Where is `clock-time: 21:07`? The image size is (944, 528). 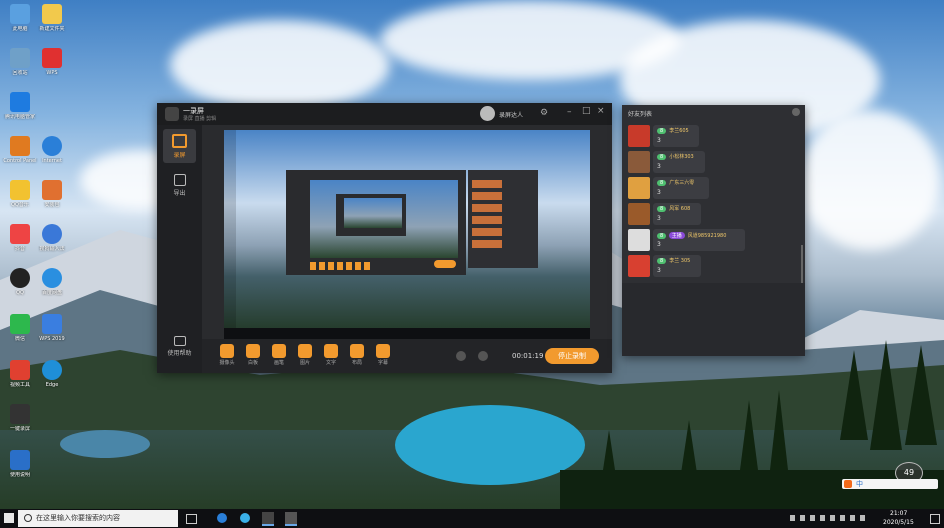
clock-time: 21:07 is located at coordinates (898, 513).